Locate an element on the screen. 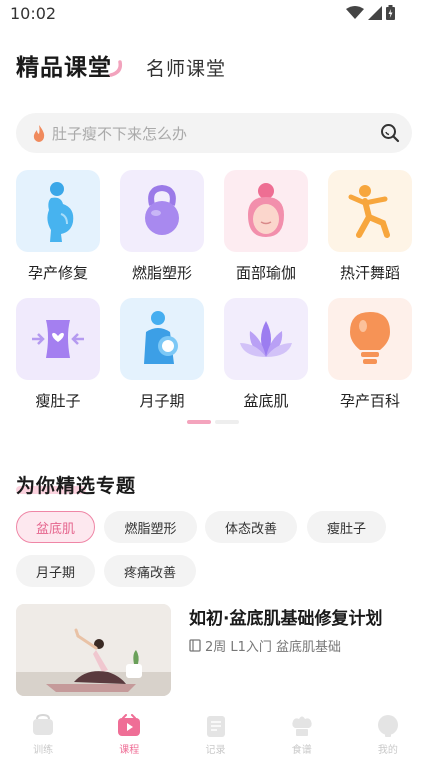 The height and width of the screenshot is (763, 431). nav-profile: 我的 is located at coordinates (388, 735).